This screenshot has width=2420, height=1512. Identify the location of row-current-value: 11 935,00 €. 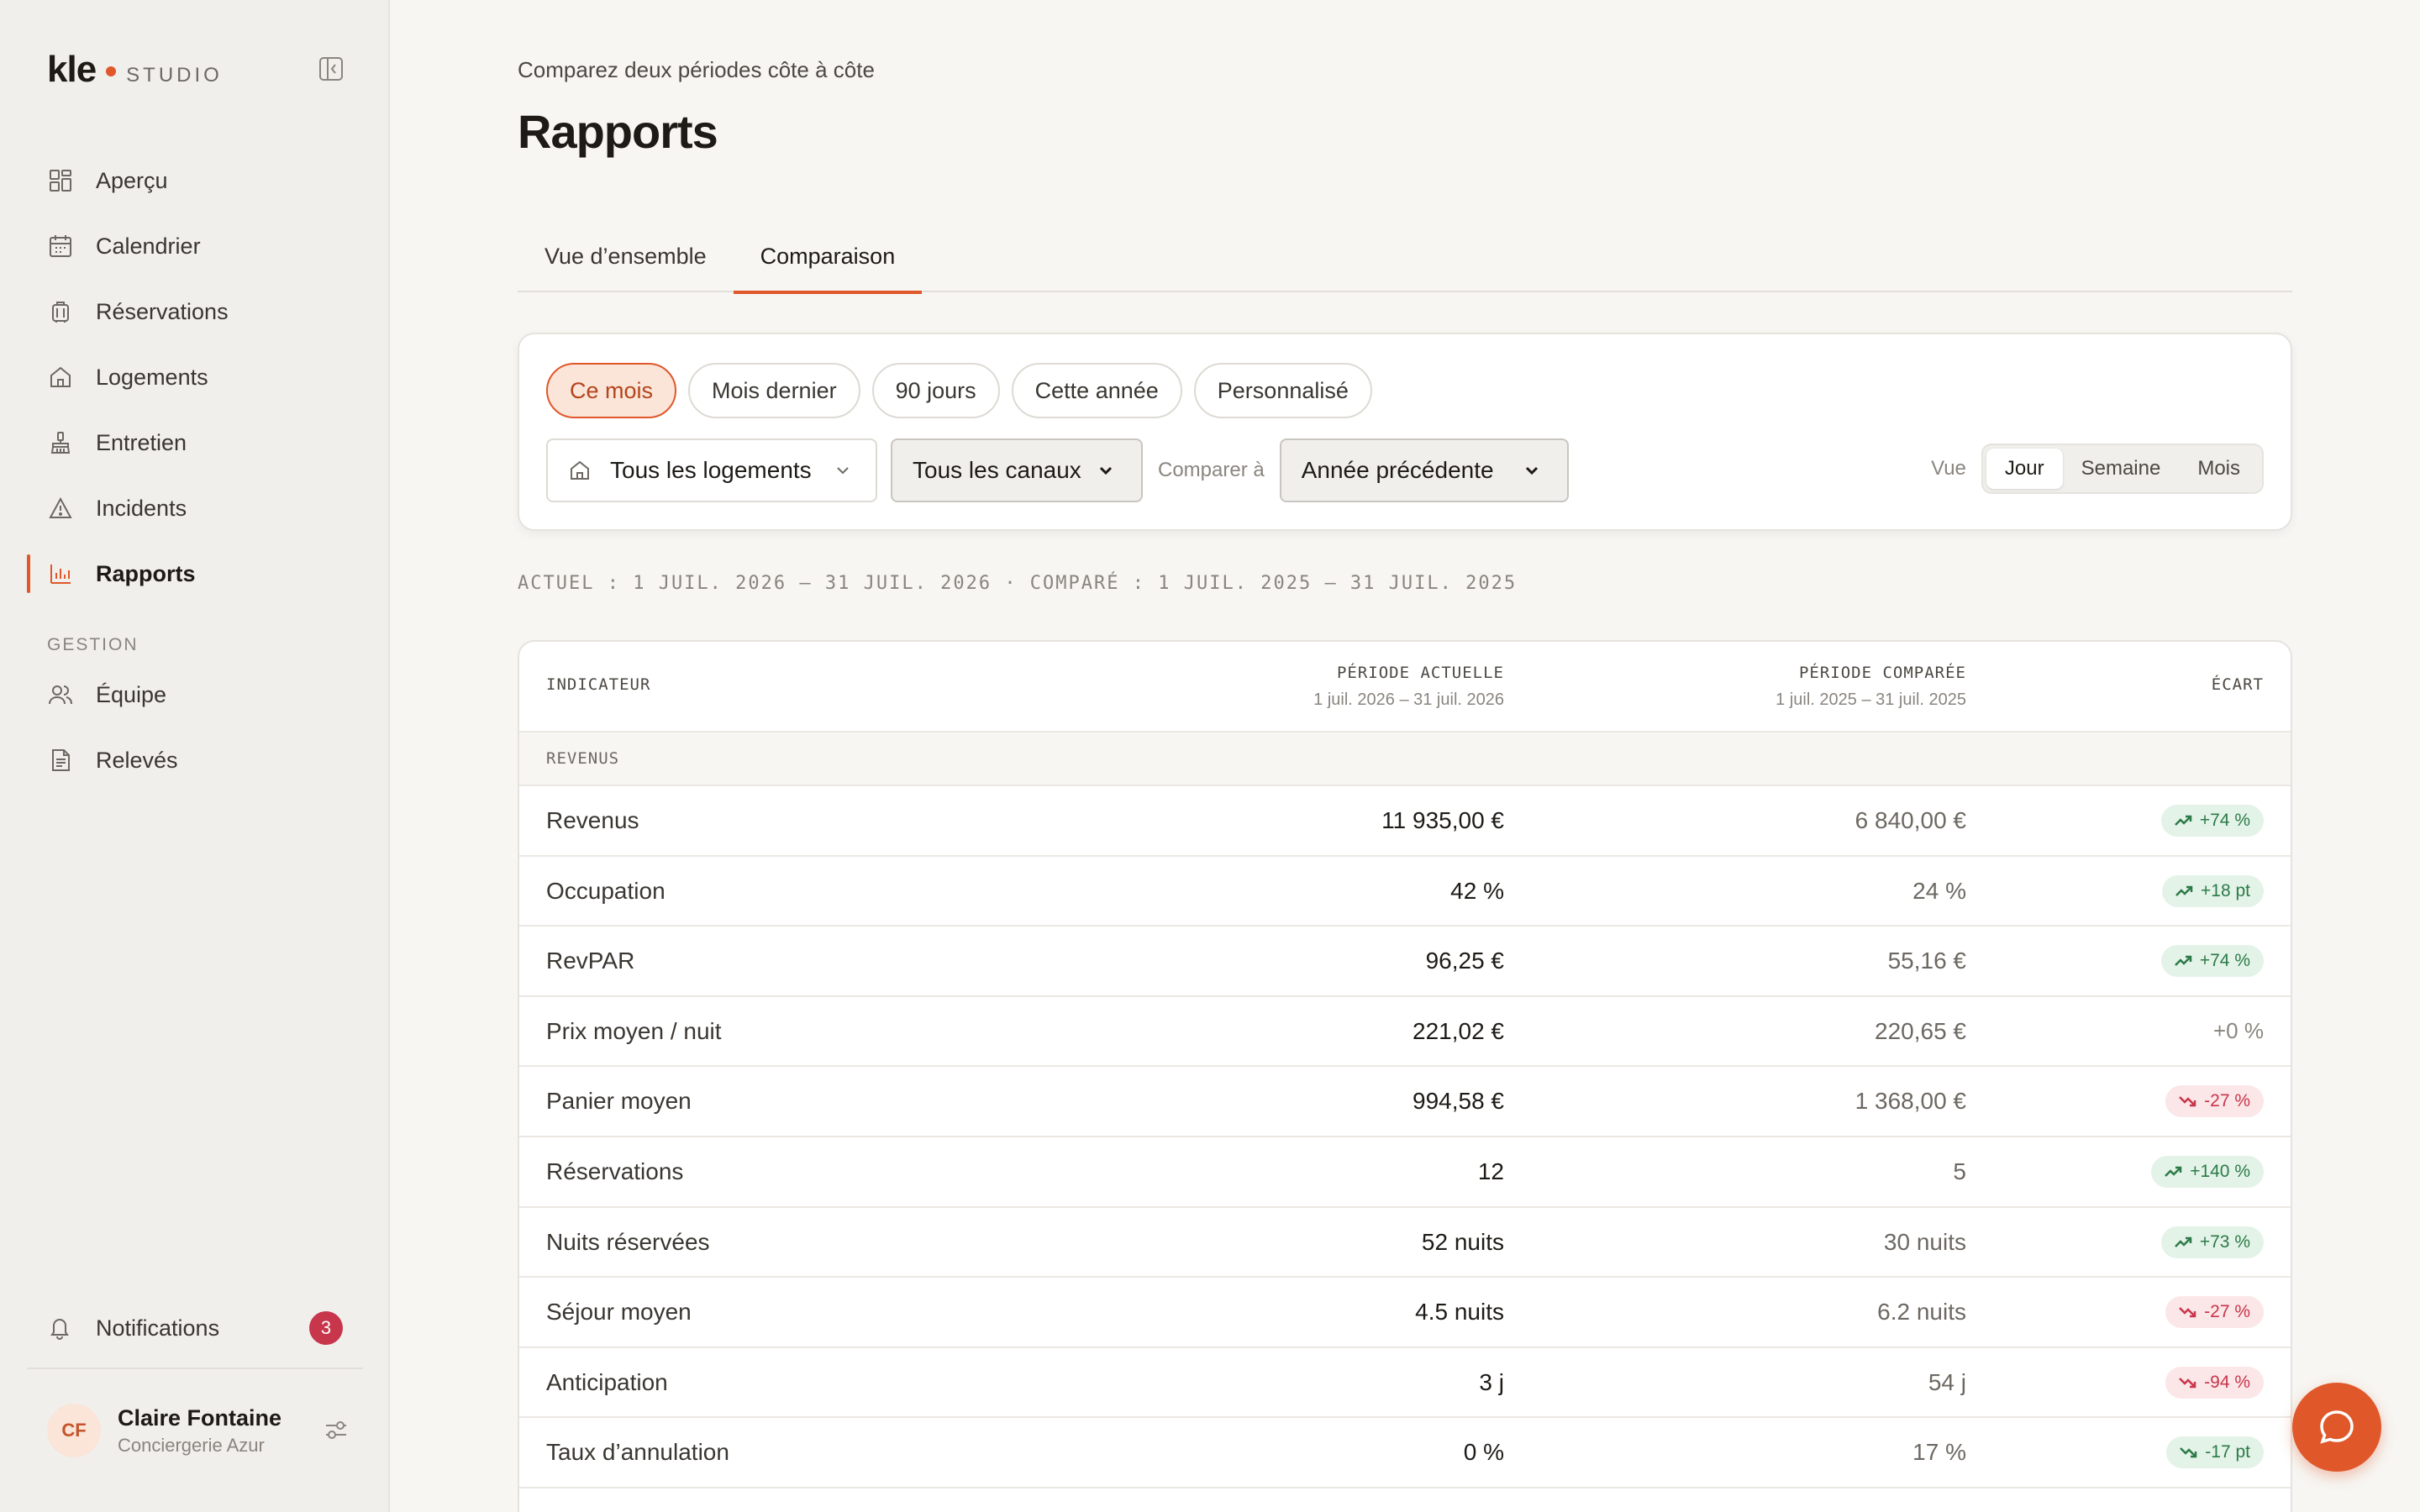
(1442, 820).